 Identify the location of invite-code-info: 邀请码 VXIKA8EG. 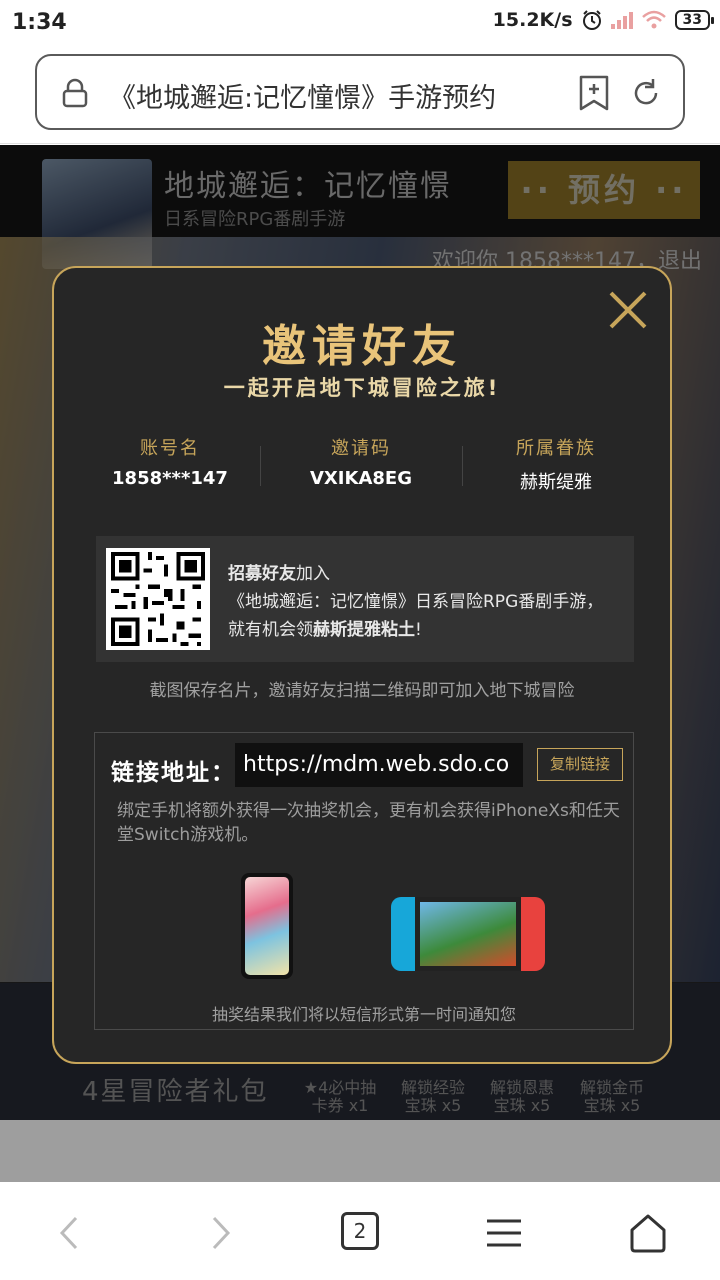
(361, 461).